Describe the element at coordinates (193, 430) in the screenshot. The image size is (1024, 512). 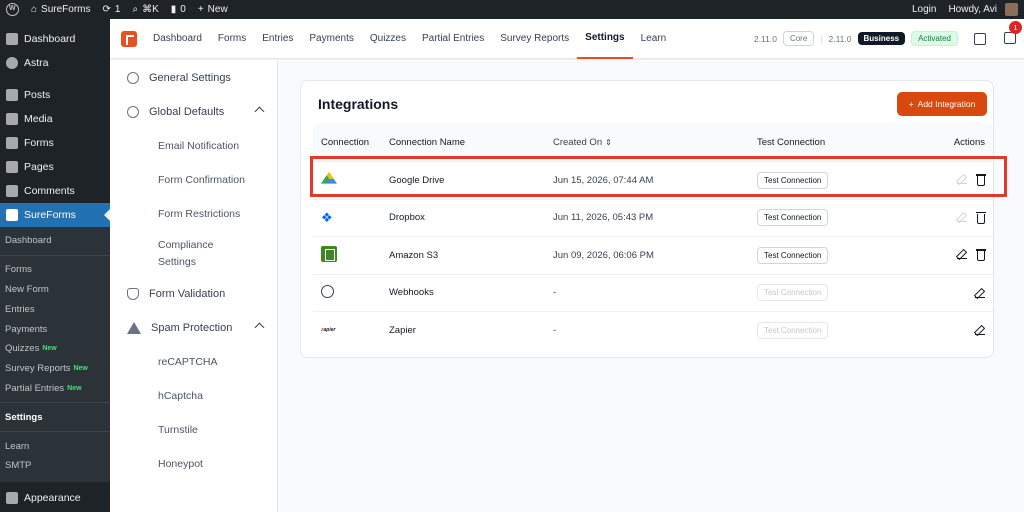
I see `settings-turnstile: Turnstile` at that location.